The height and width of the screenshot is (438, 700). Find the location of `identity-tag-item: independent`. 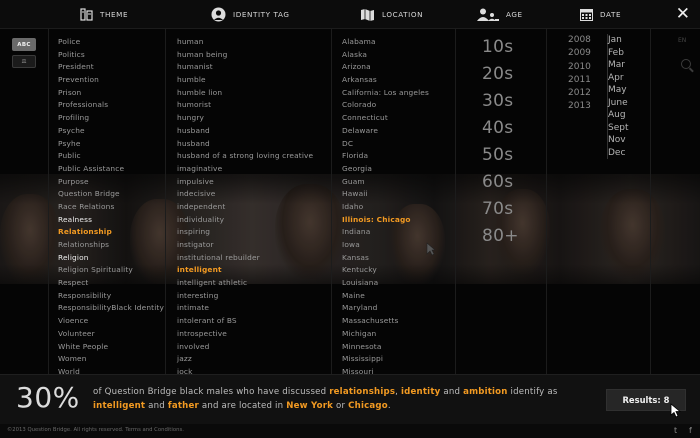

identity-tag-item: independent is located at coordinates (245, 207).